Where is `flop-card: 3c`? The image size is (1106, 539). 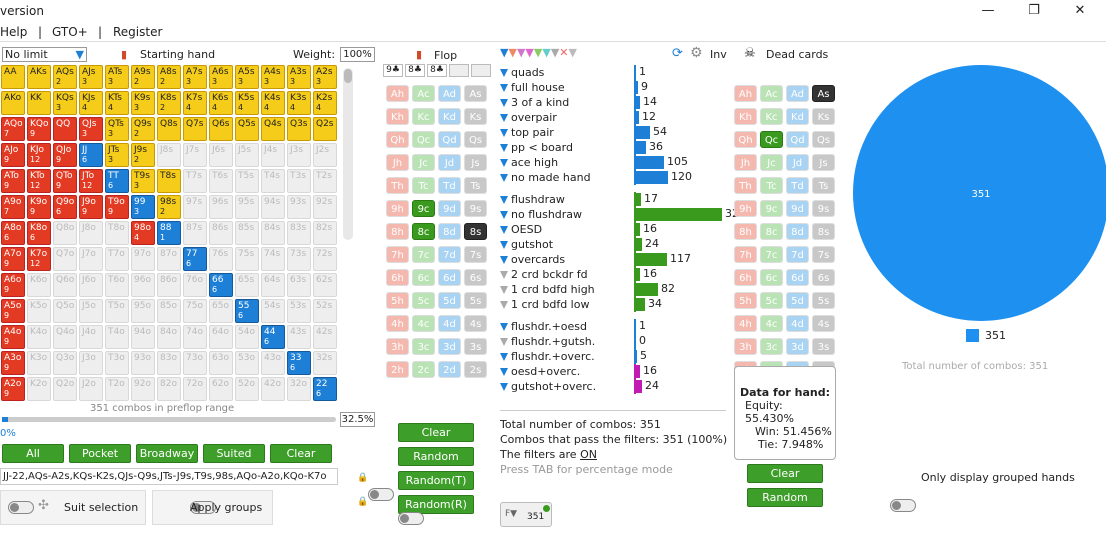
flop-card: 3c is located at coordinates (423, 346).